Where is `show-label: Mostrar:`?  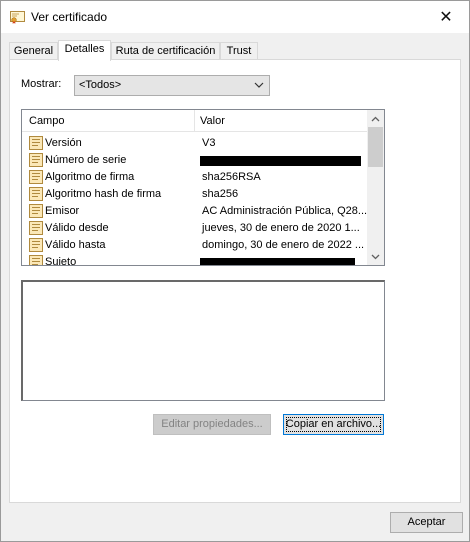
show-label: Mostrar: is located at coordinates (41, 84).